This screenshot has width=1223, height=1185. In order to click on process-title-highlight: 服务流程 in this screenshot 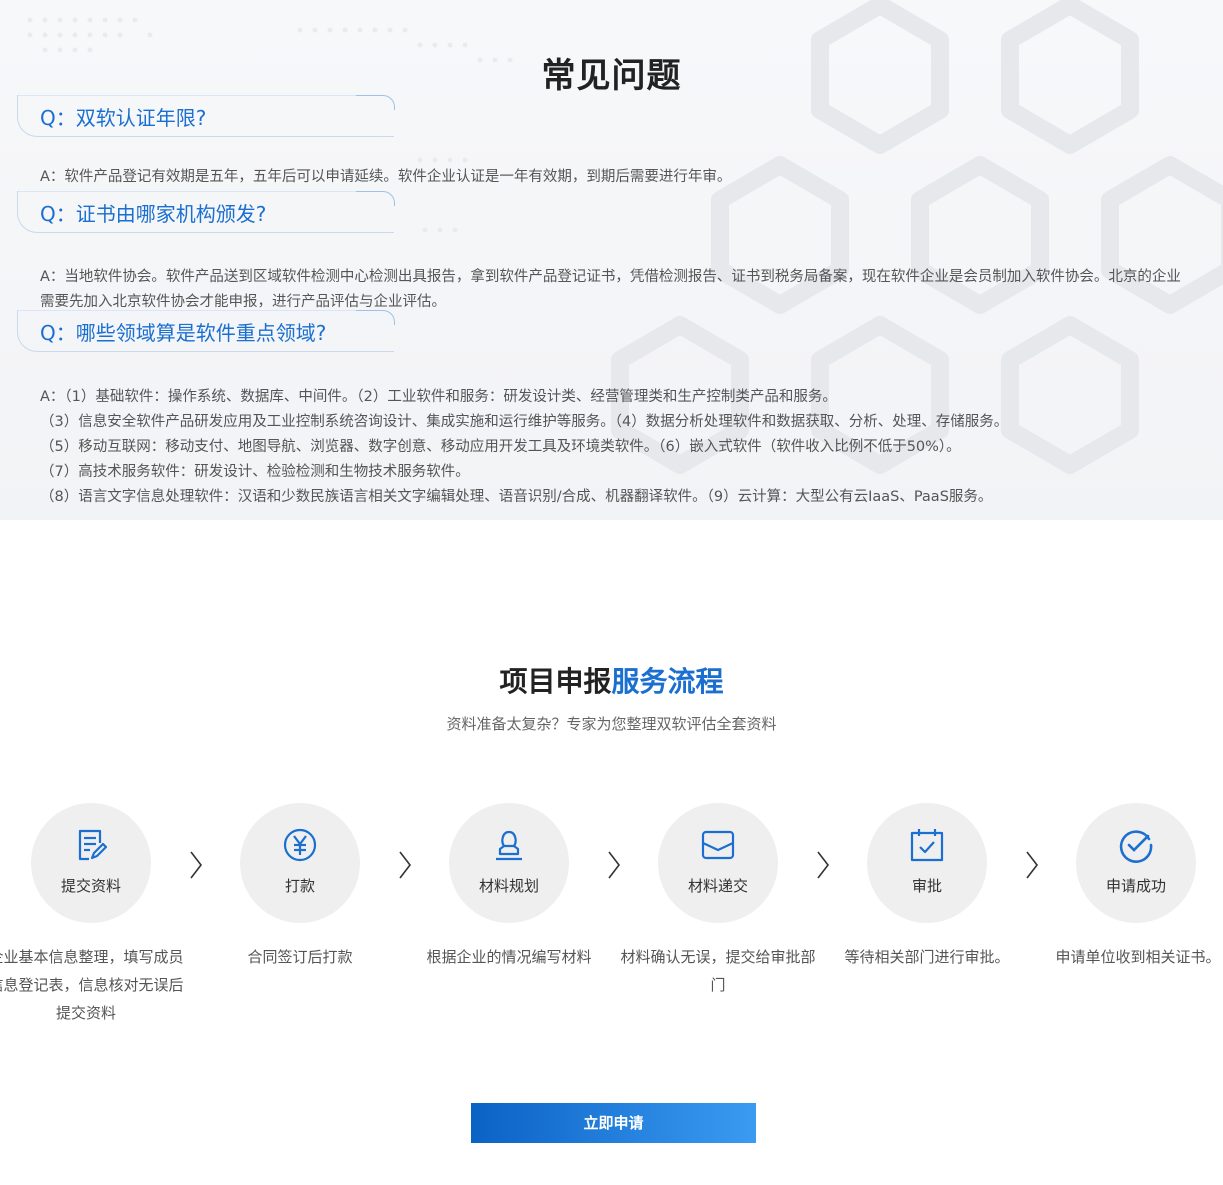, I will do `click(667, 681)`.